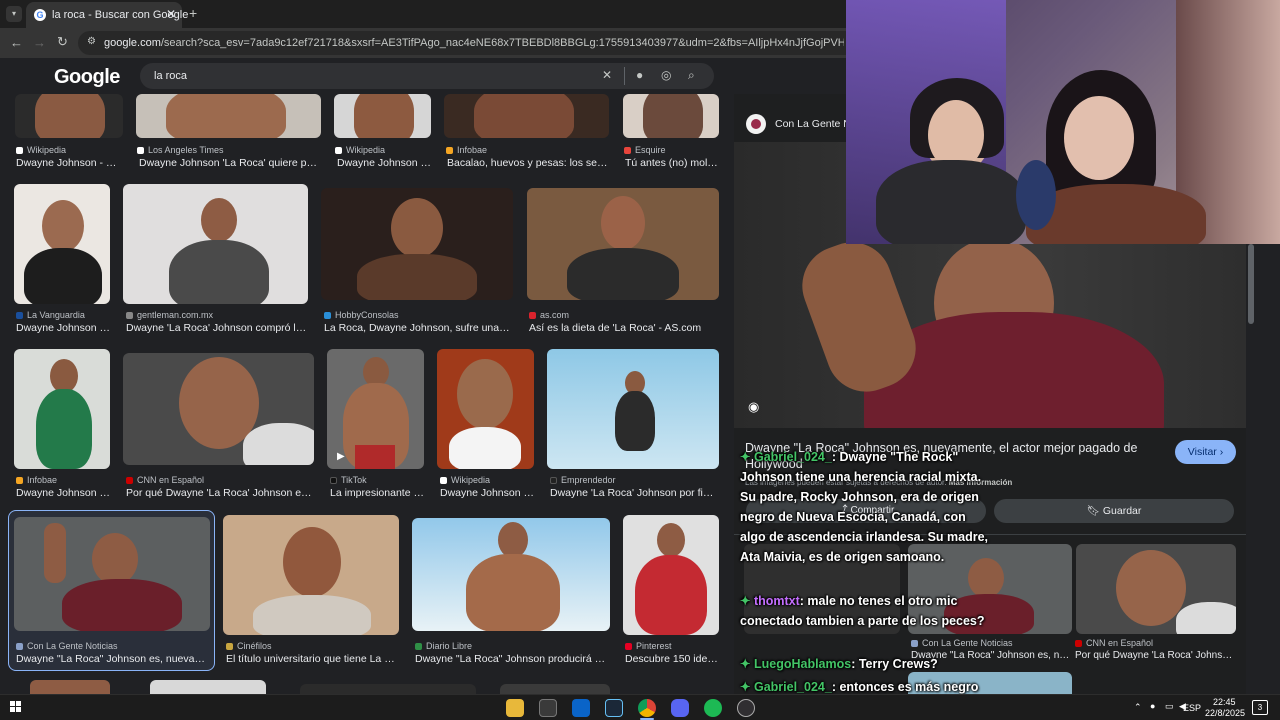 This screenshot has width=1280, height=720. What do you see at coordinates (713, 708) in the screenshot?
I see `spotify-icon` at bounding box center [713, 708].